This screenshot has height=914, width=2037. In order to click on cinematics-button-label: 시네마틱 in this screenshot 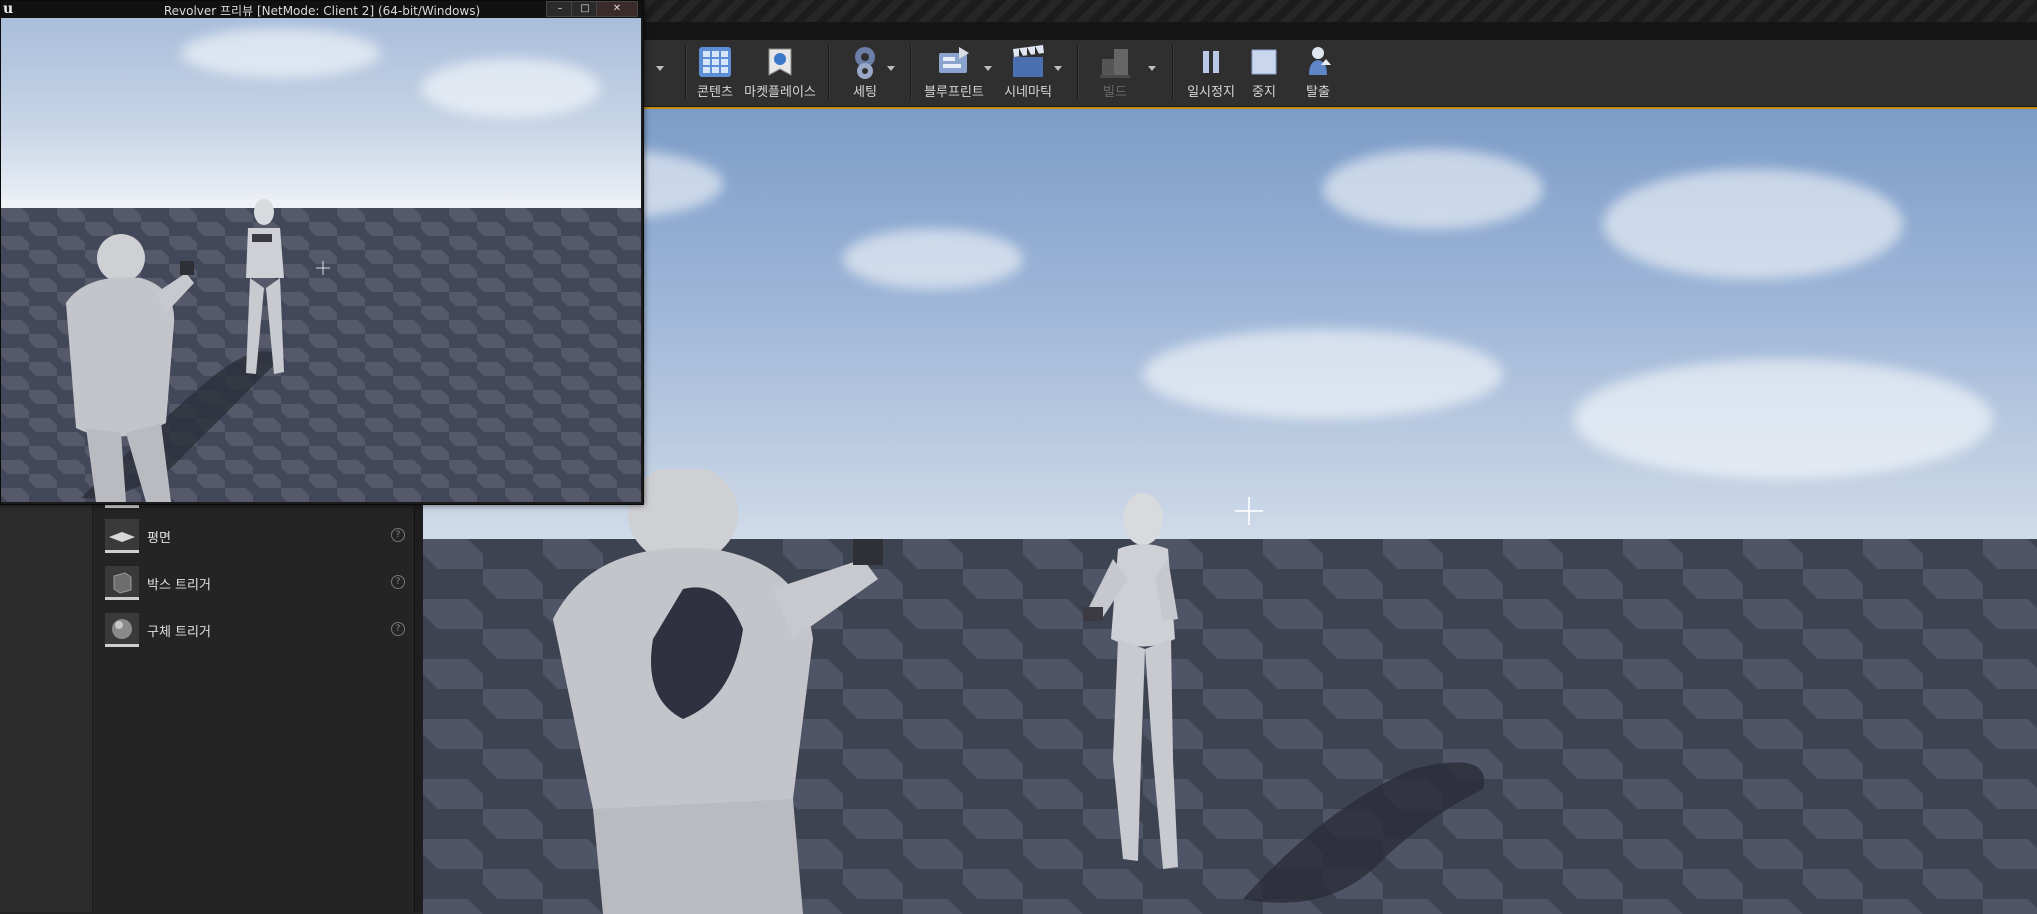, I will do `click(1028, 92)`.